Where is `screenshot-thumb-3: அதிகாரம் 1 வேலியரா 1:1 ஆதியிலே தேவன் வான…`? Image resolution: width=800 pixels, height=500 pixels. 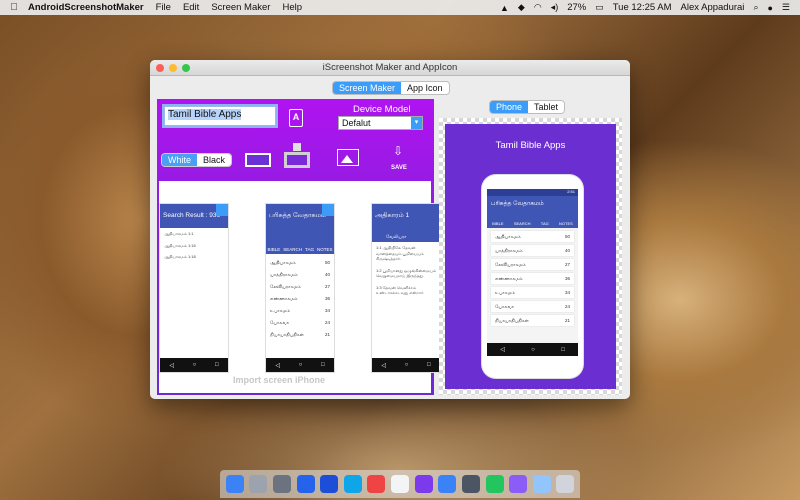 screenshot-thumb-3: அதிகாரம் 1 வேலியரா 1:1 ஆதியிலே தேவன் வான… is located at coordinates (406, 288).